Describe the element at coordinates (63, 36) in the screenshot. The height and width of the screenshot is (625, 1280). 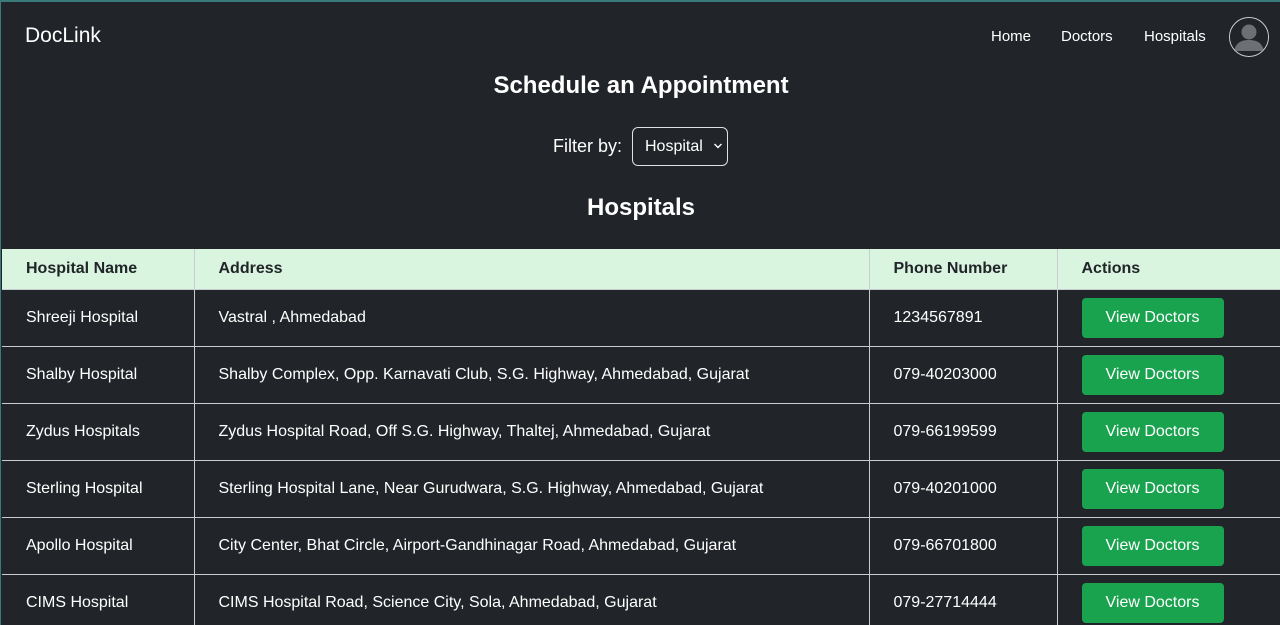
I see `brand-logo: DocLink` at that location.